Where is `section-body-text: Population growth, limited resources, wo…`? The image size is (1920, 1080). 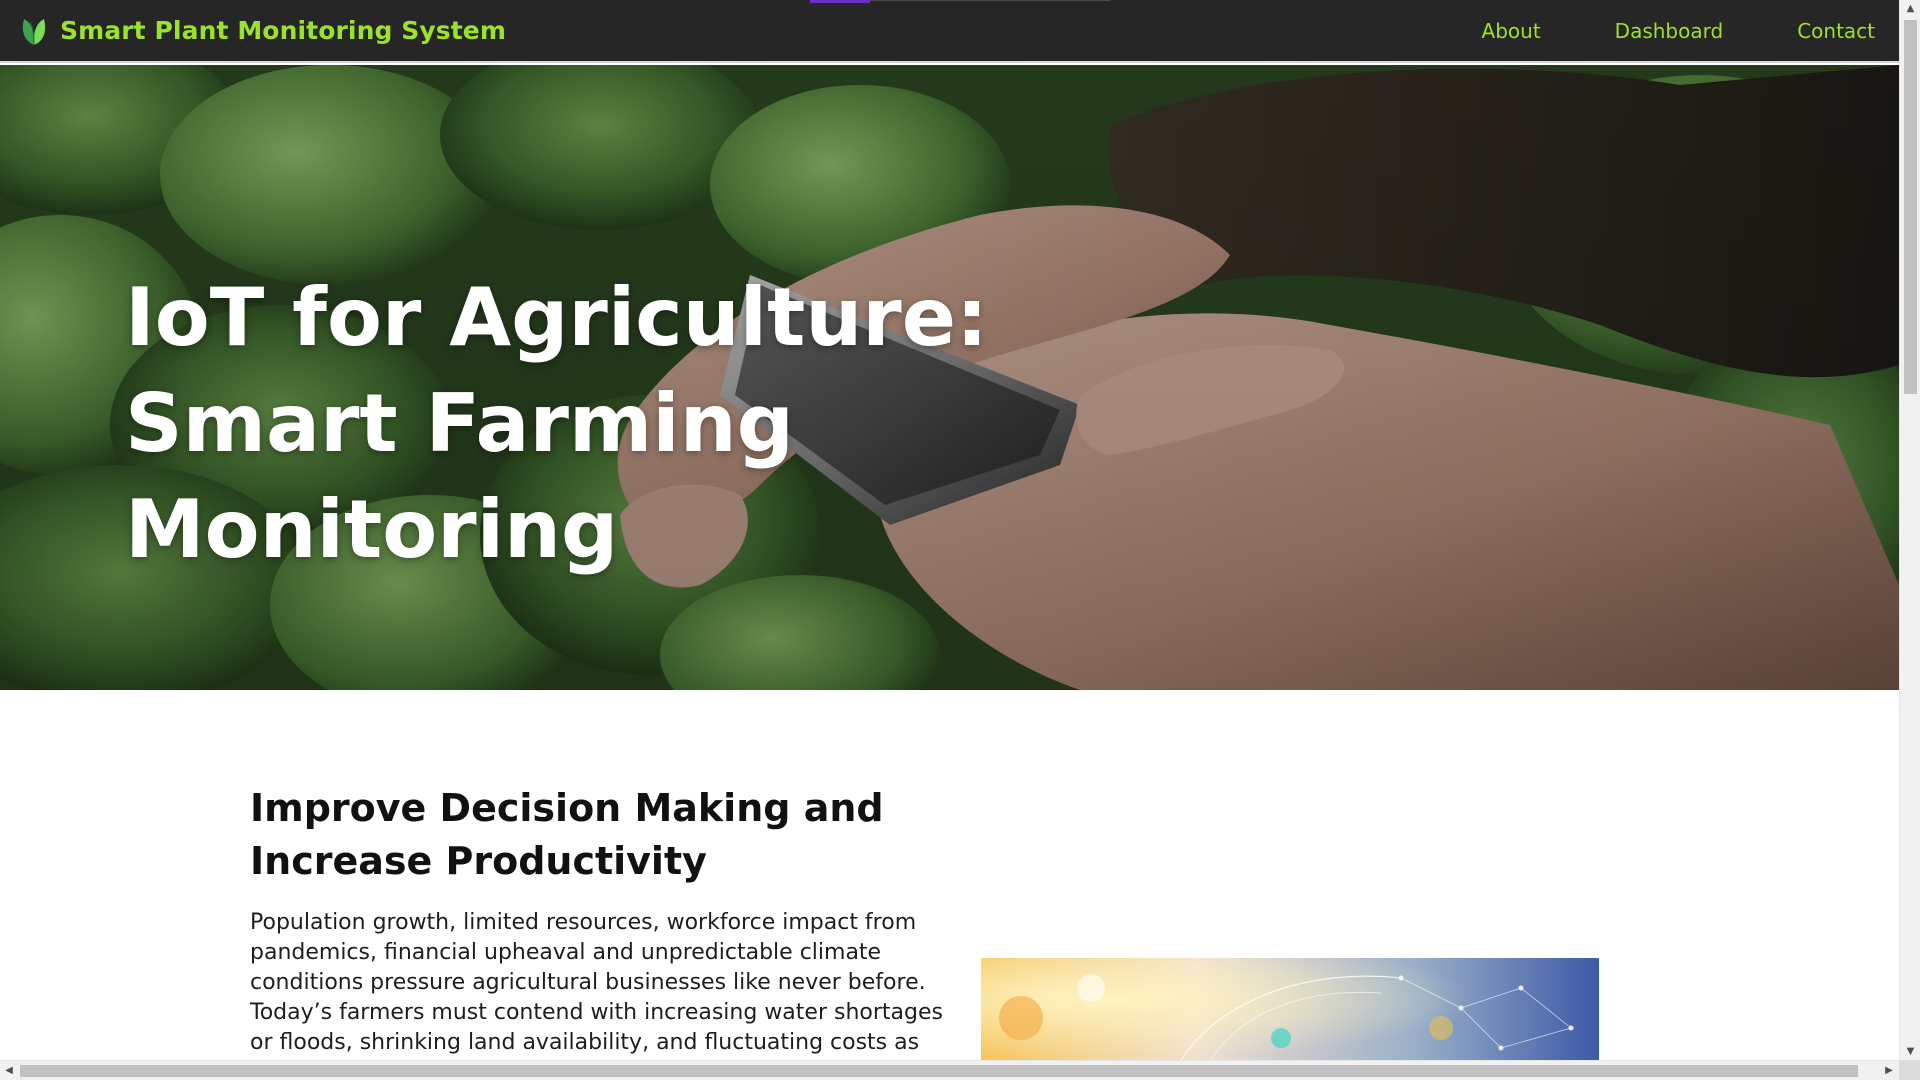
section-body-text: Population growth, limited resources, wo… is located at coordinates (596, 982).